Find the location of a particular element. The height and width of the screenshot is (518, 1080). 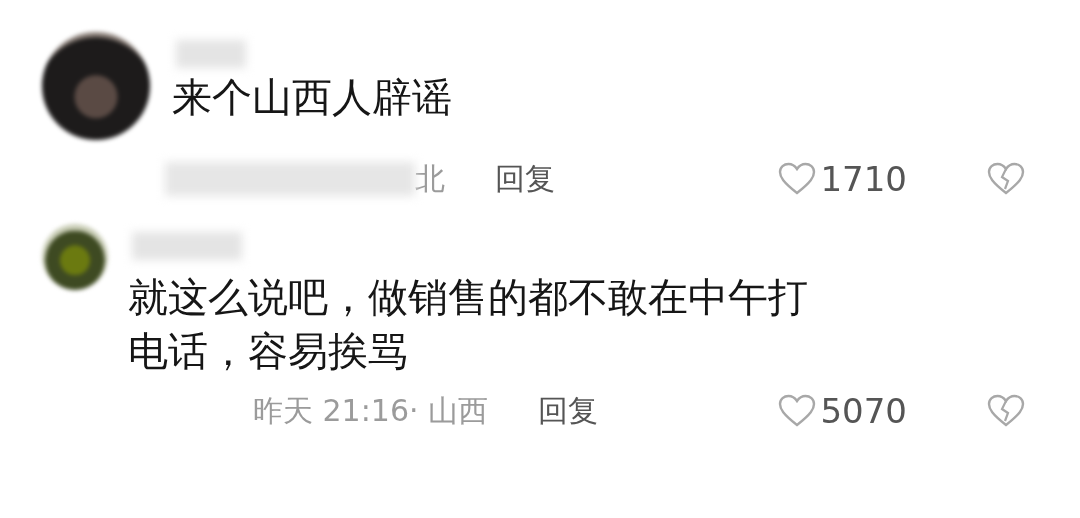

comment-text: 来个山西人辟谣 is located at coordinates (312, 97).